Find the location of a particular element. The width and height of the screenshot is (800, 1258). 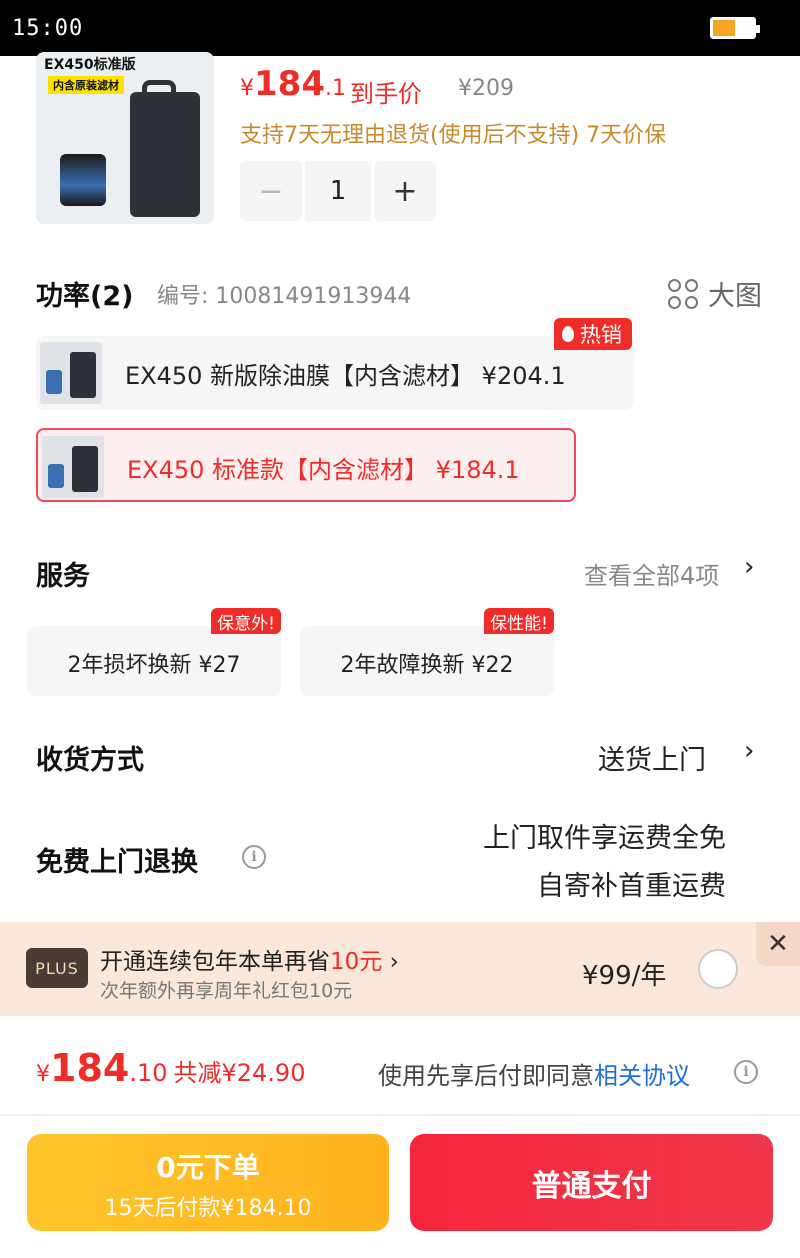

quantity-stepper: − 1 + is located at coordinates (338, 191).